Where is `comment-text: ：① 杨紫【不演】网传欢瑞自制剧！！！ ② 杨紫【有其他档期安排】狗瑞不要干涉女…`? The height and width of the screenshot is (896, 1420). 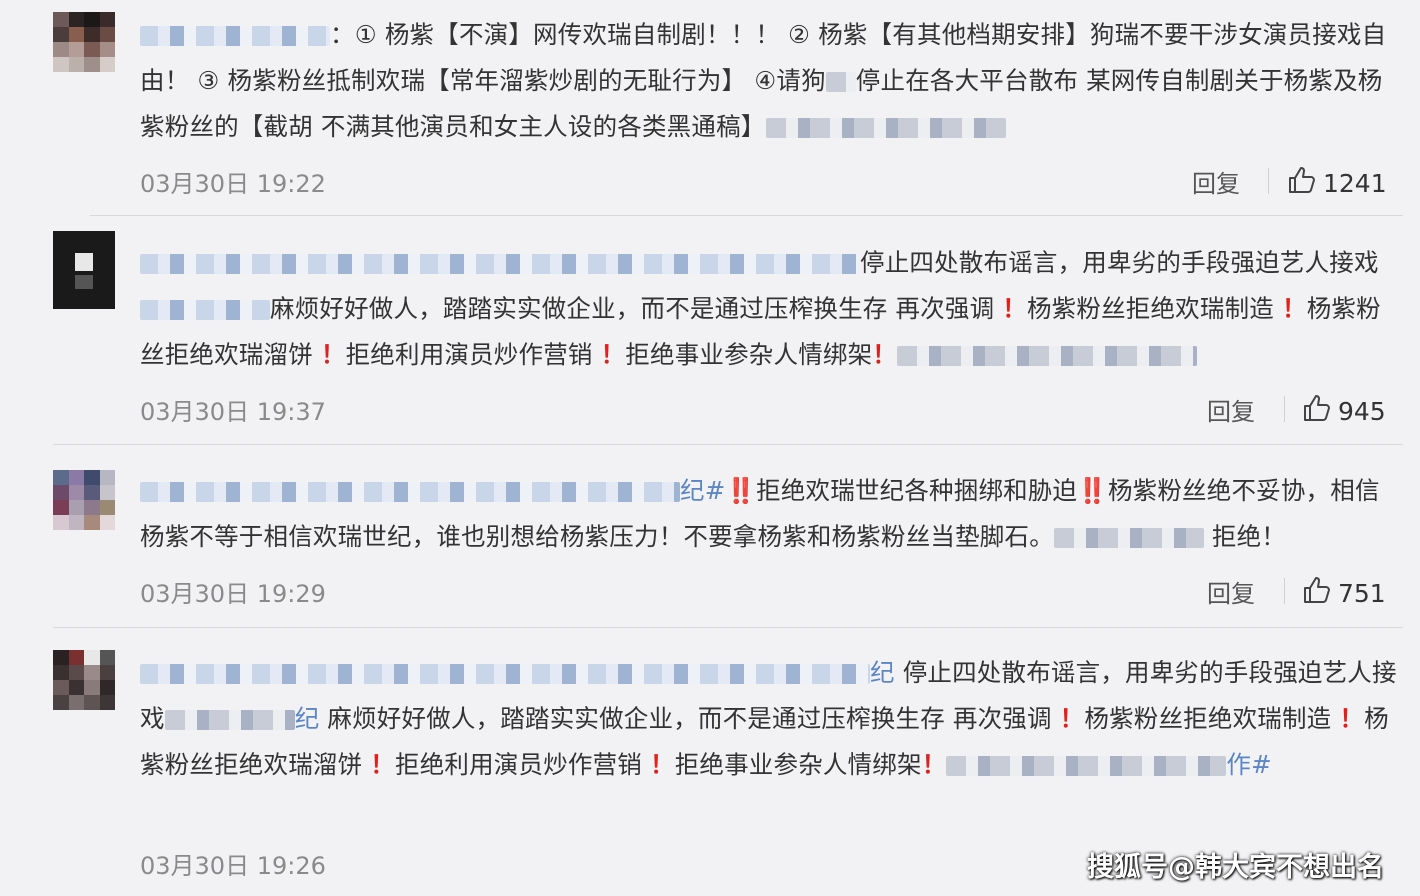
comment-text: ：① 杨紫【不演】网传欢瑞自制剧！！！ ② 杨紫【有其他档期安排】狗瑞不要干涉女… is located at coordinates (771, 81).